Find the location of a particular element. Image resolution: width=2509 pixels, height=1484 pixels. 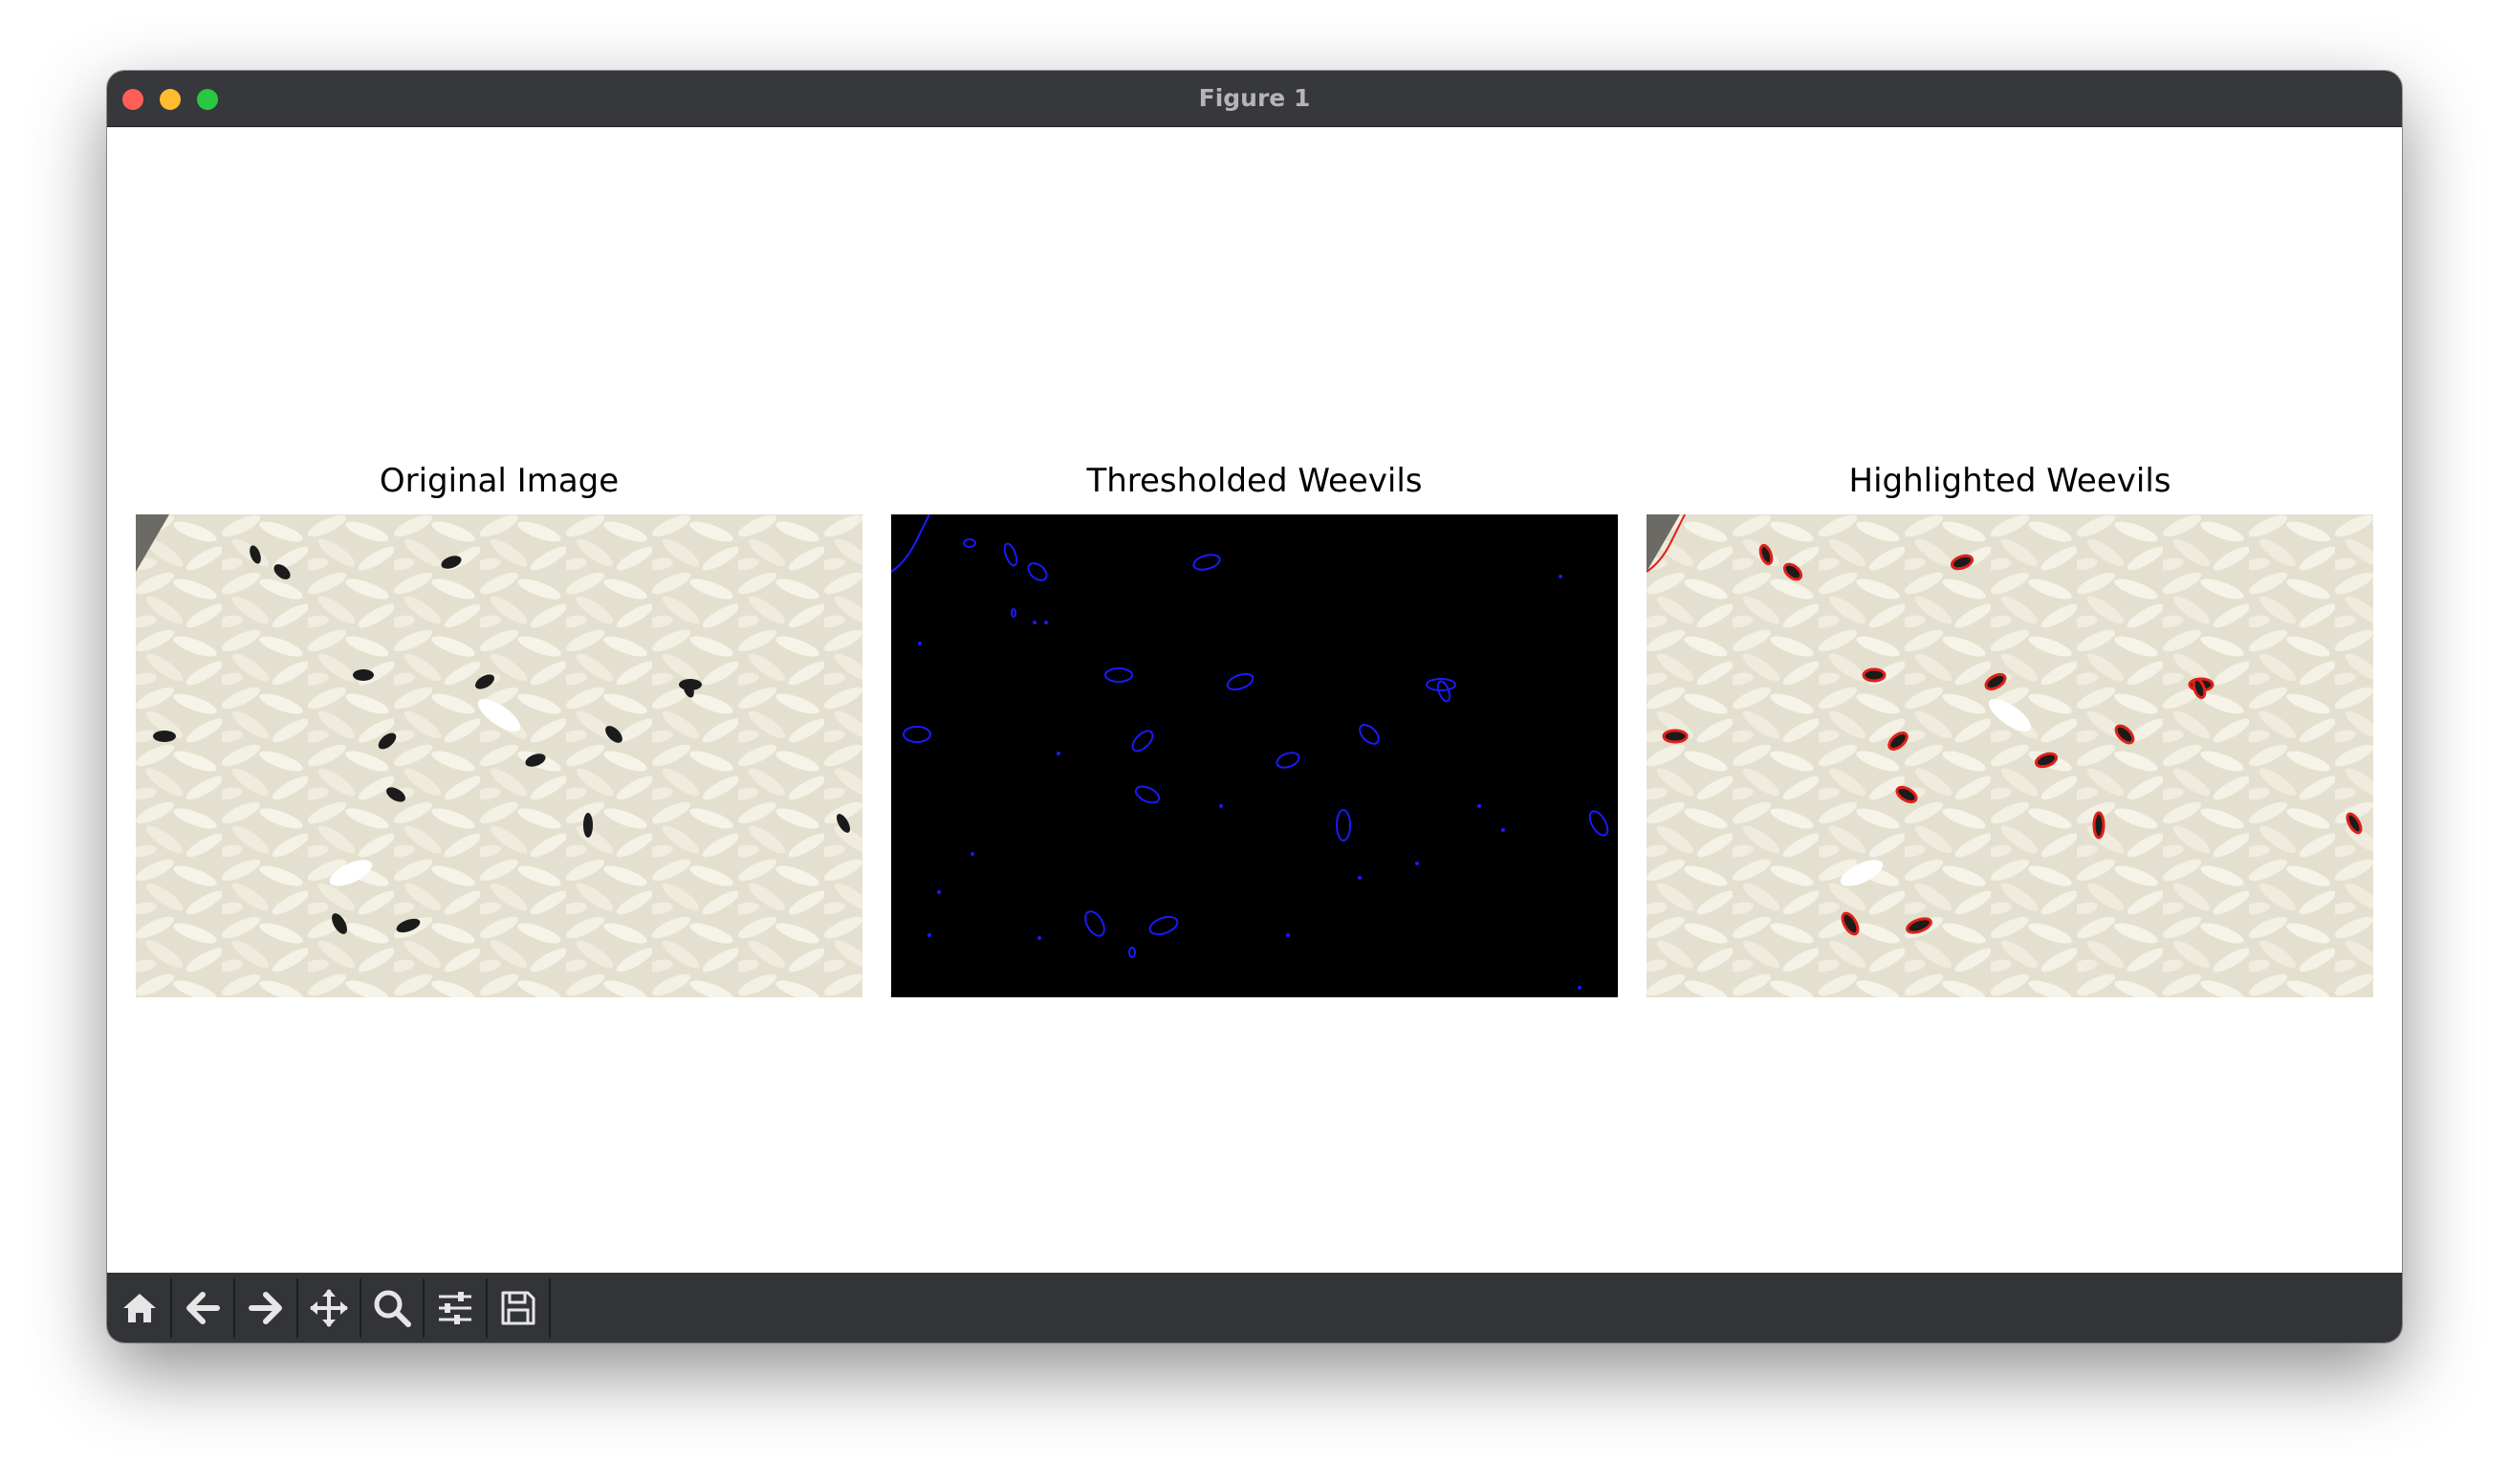

thresholded-contours-image is located at coordinates (1254, 756).